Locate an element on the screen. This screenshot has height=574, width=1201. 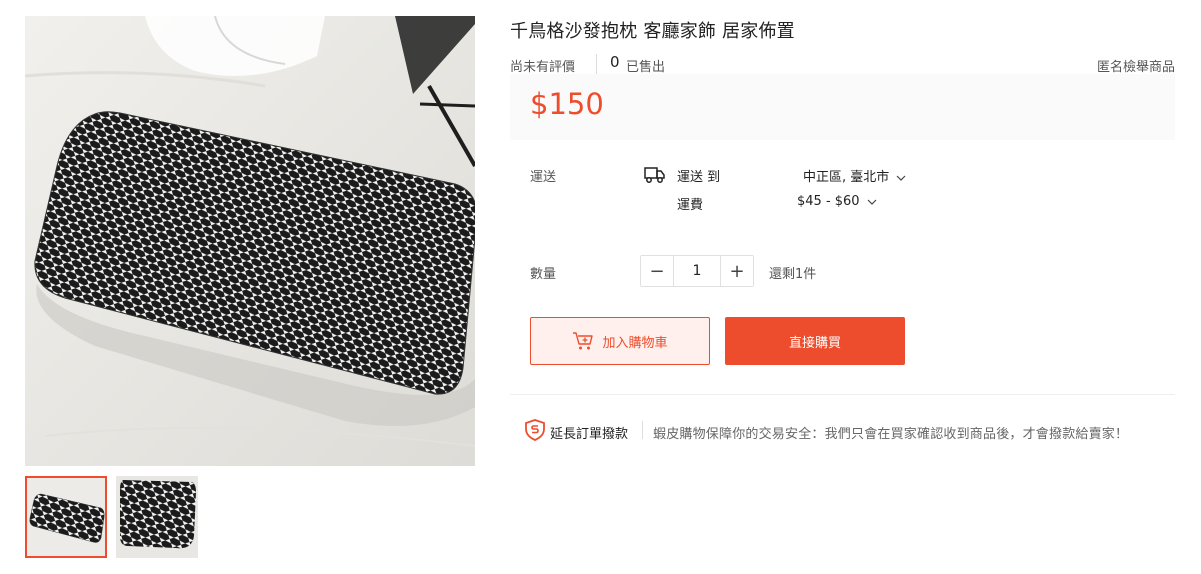
quantity-input: 1 is located at coordinates (697, 271).